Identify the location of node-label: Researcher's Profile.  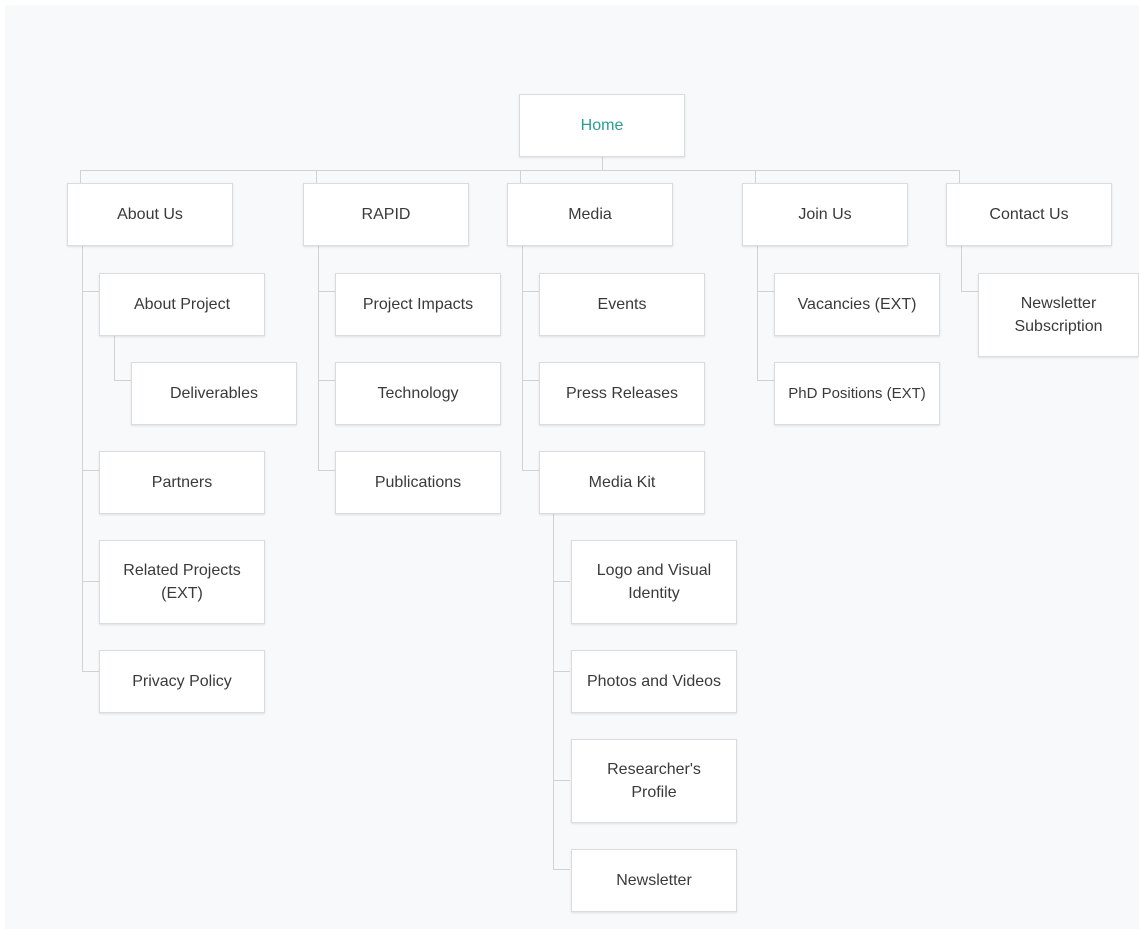
(654, 781).